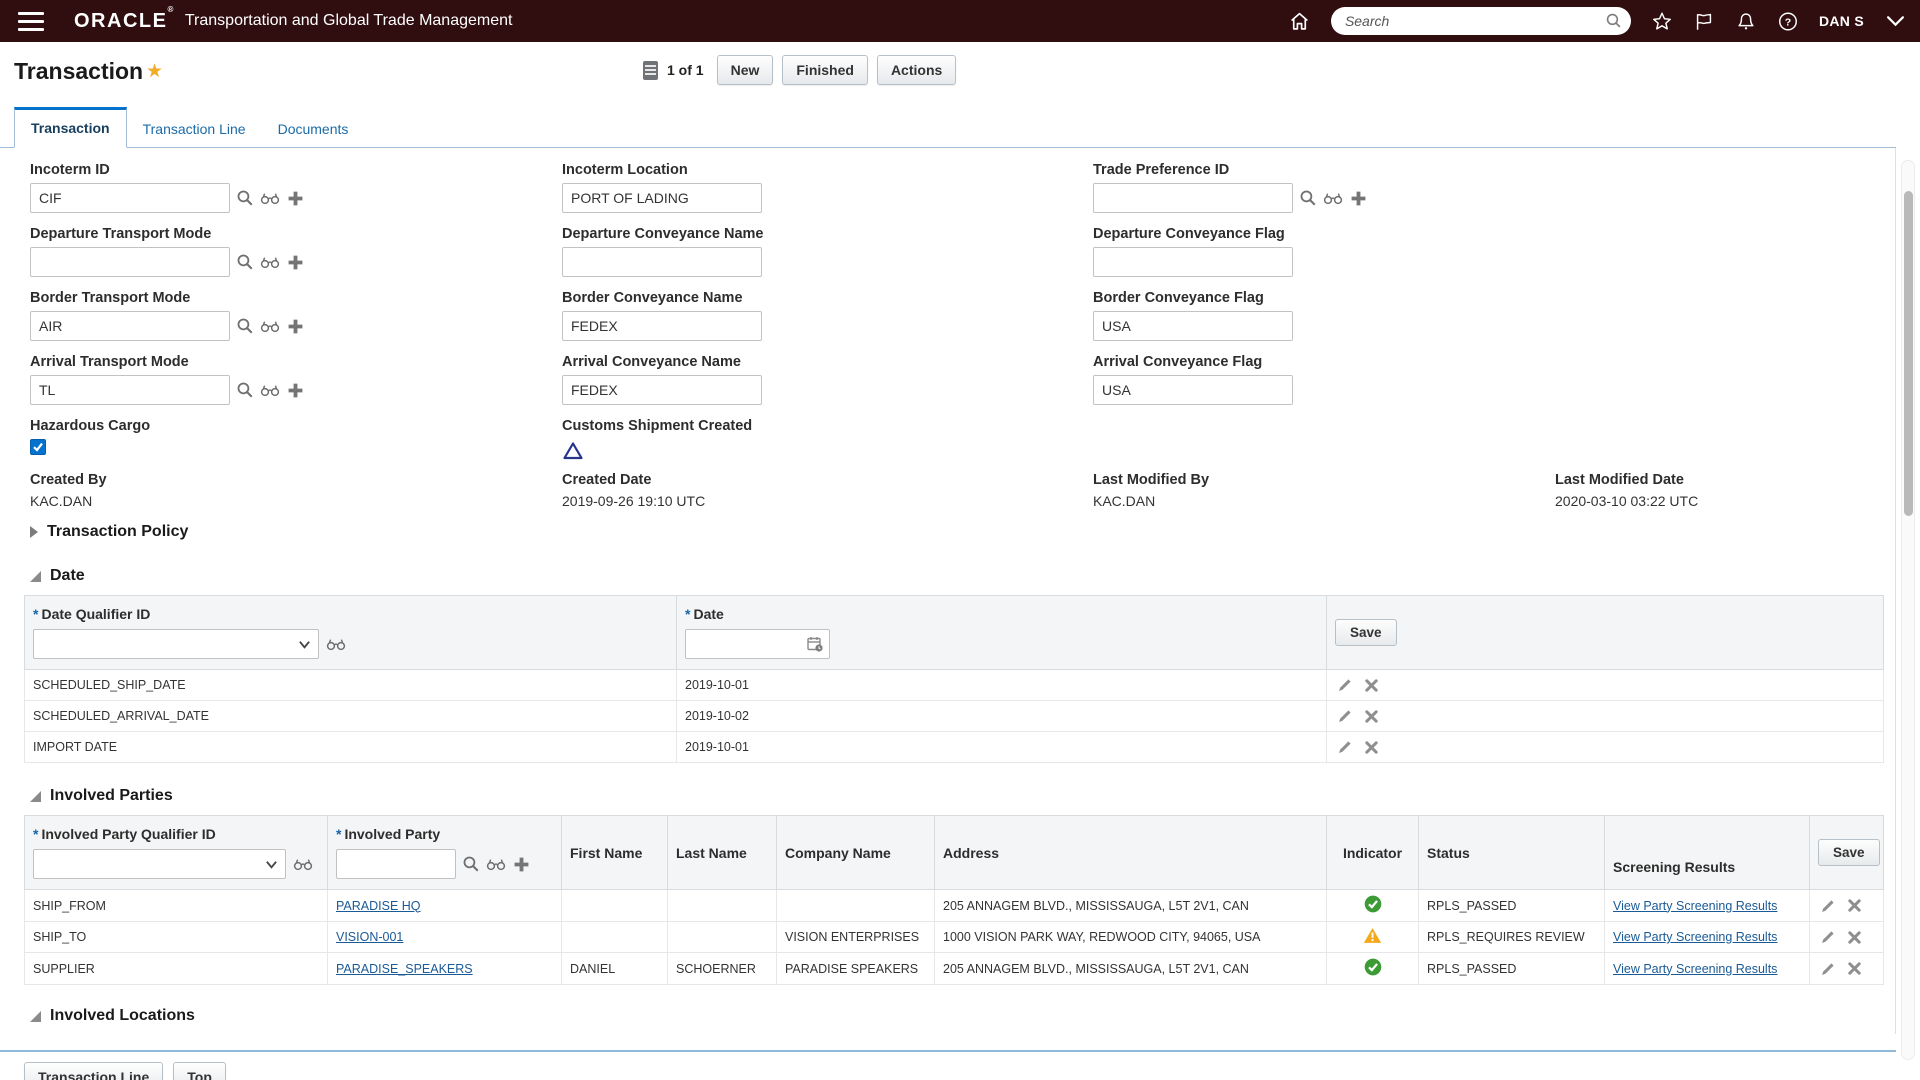  What do you see at coordinates (1908, 610) in the screenshot?
I see `vertical-scrollbar` at bounding box center [1908, 610].